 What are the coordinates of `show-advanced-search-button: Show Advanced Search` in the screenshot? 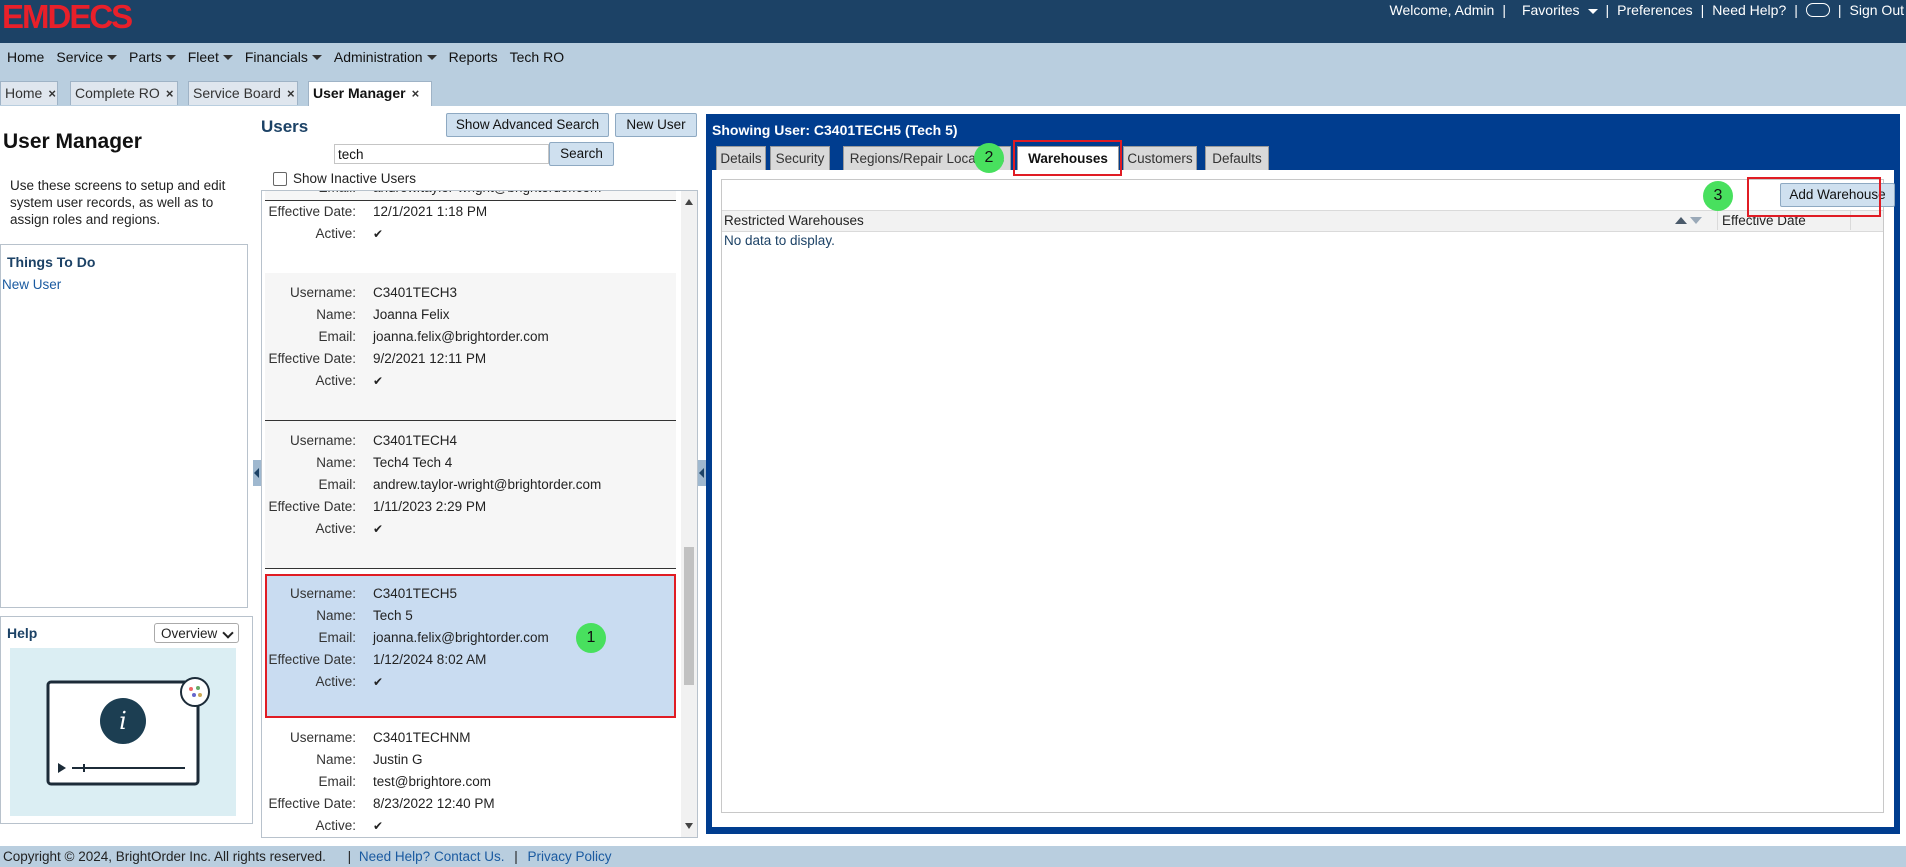 It's located at (527, 125).